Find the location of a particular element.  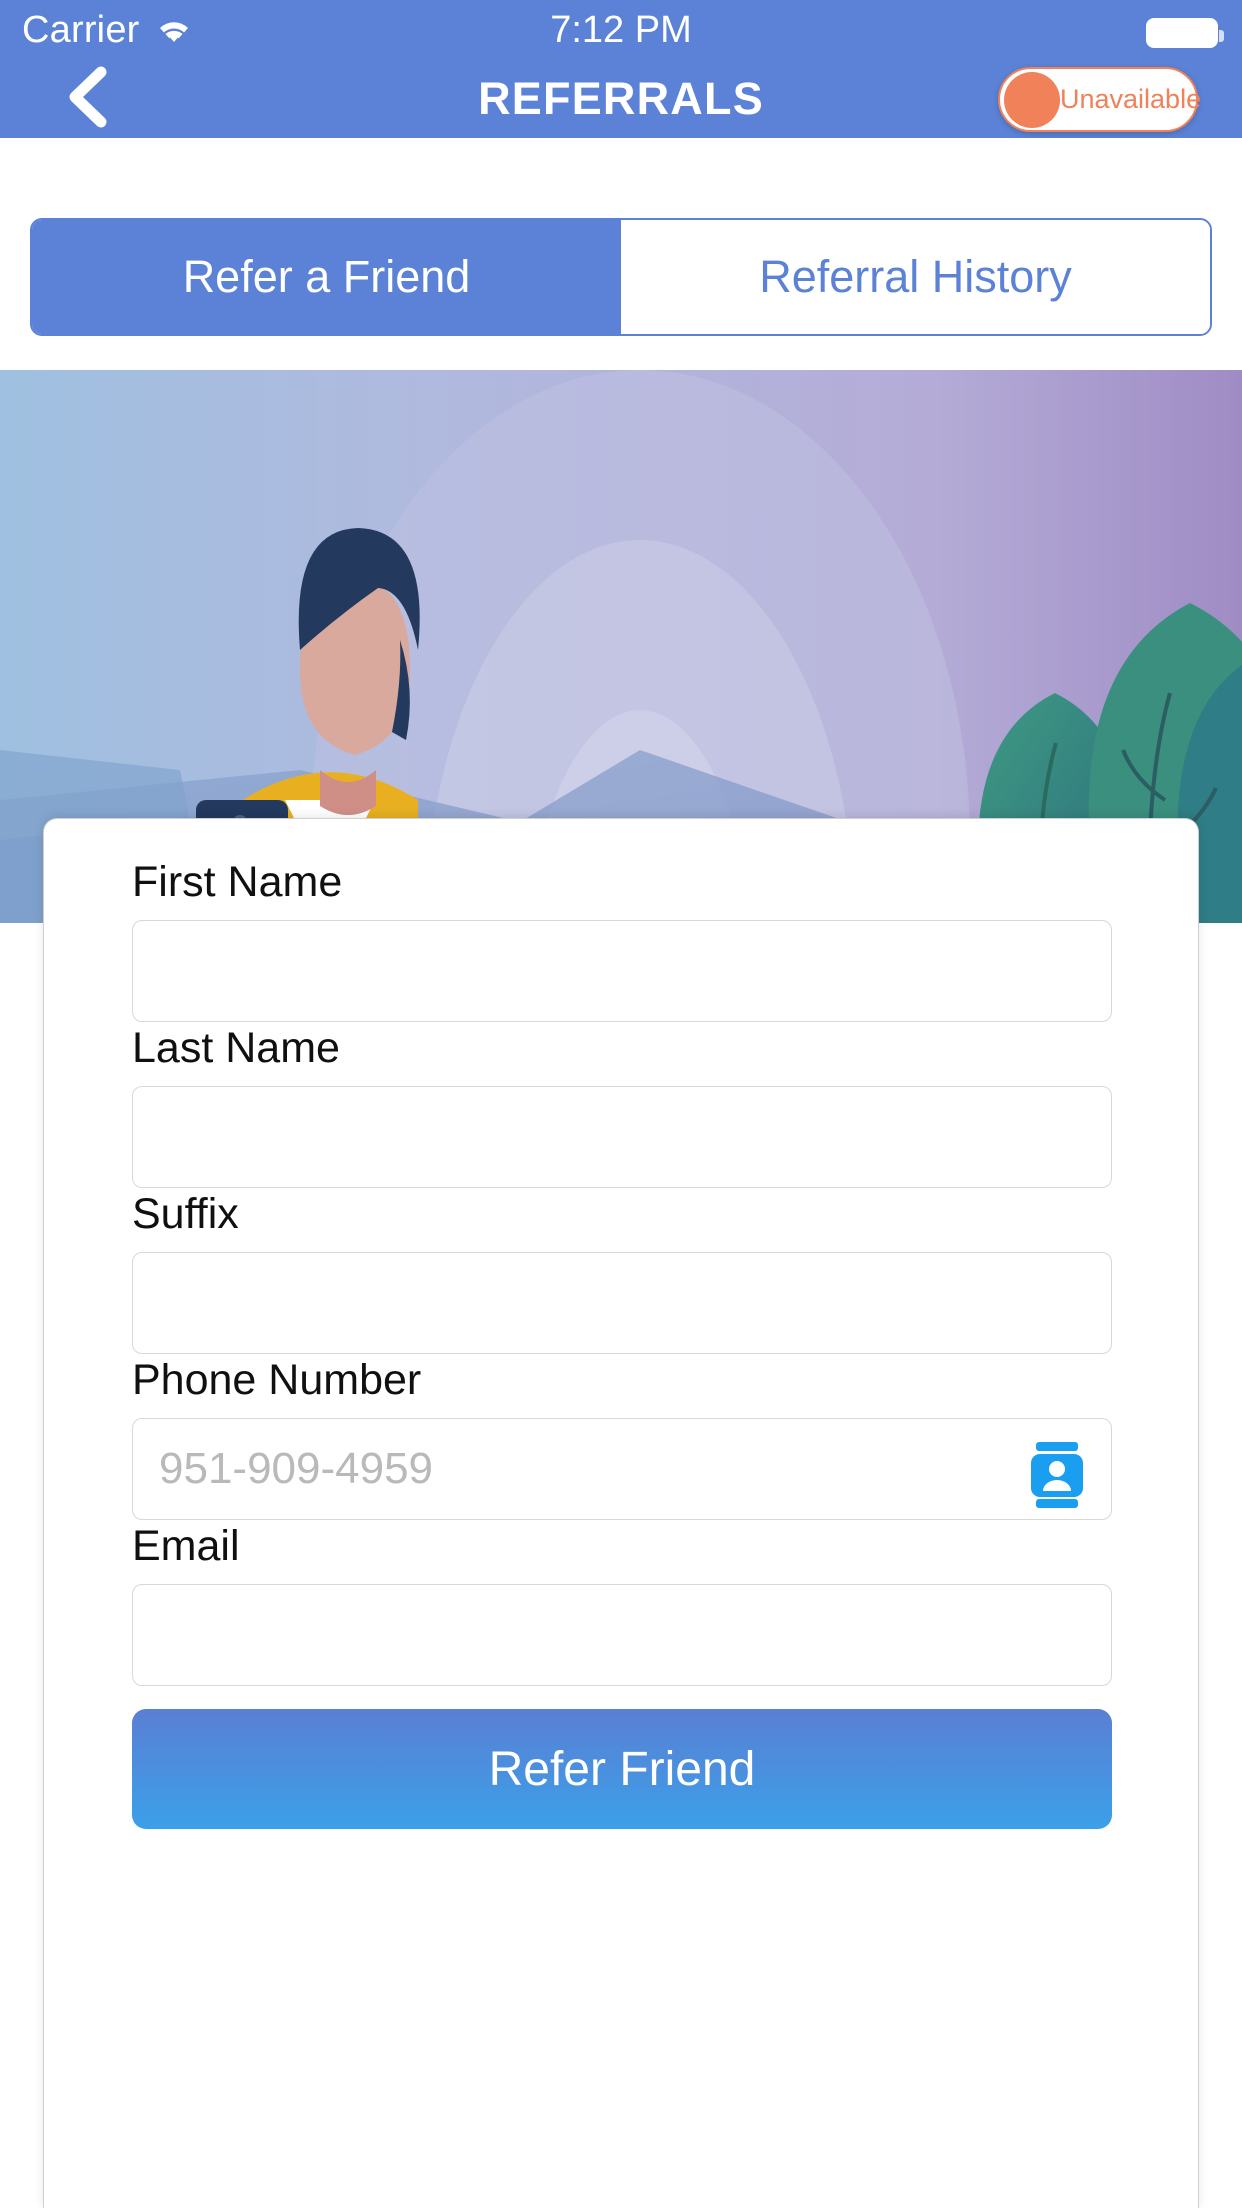

tab-refer-a-friend: Refer a Friend is located at coordinates (326, 277).